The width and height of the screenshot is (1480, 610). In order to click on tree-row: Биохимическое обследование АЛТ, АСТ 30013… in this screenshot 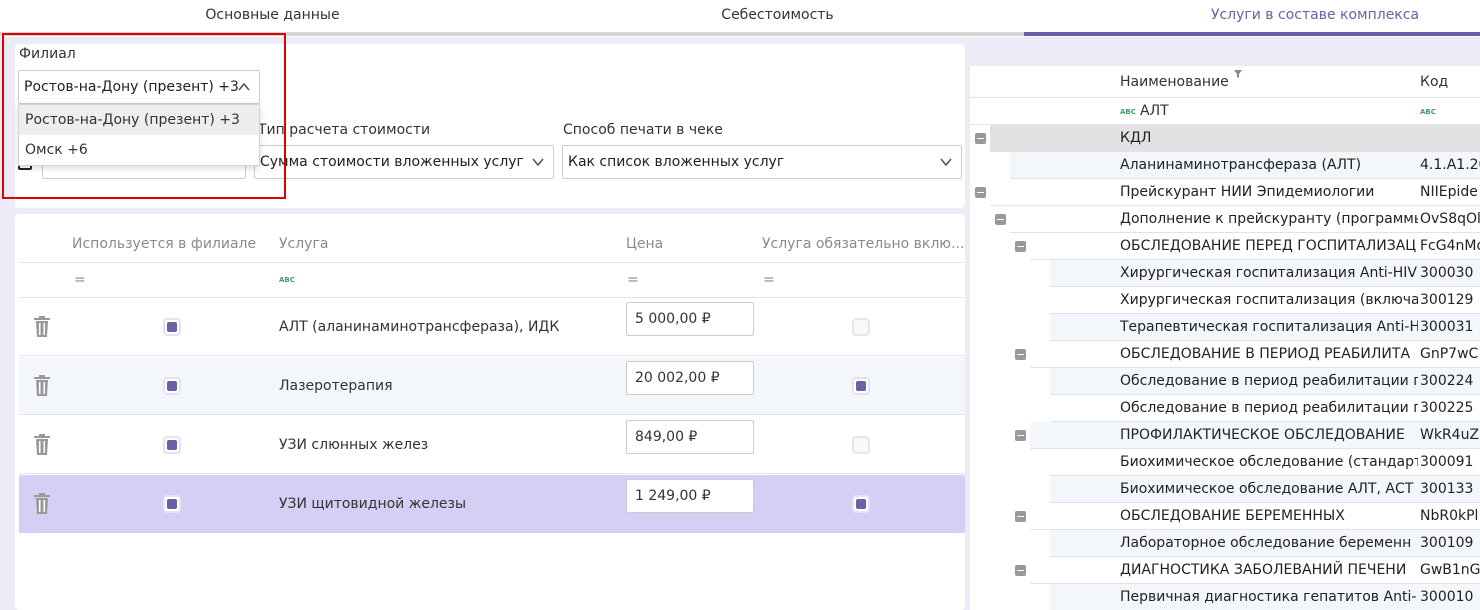, I will do `click(1265, 489)`.